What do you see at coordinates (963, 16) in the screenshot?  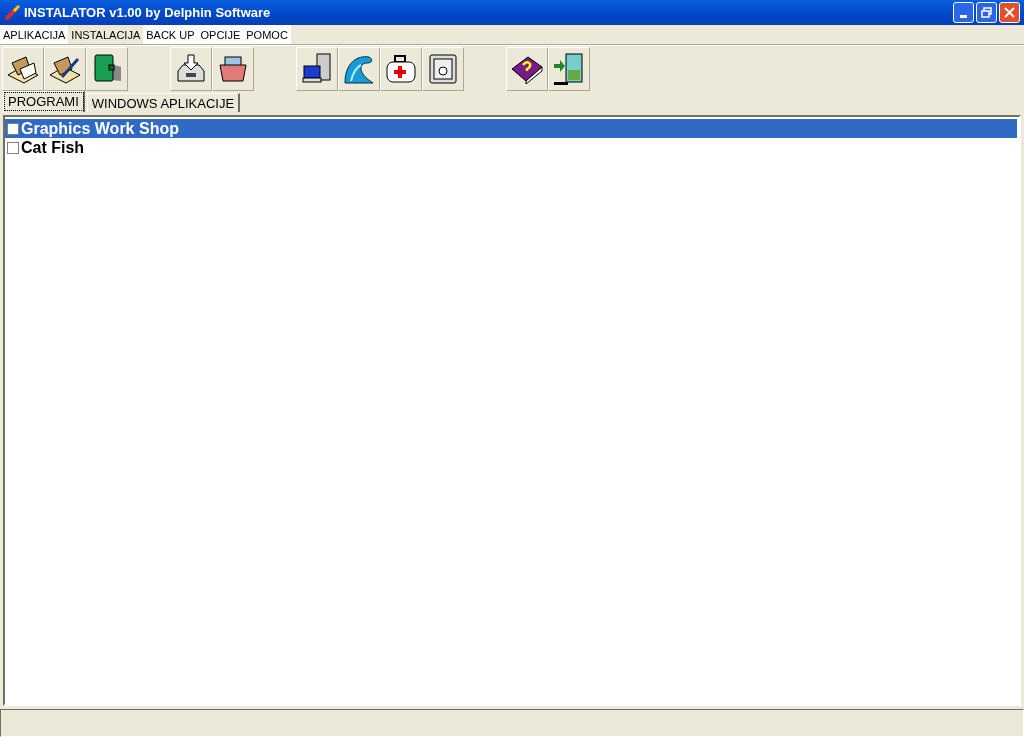 I see `minimize-icon` at bounding box center [963, 16].